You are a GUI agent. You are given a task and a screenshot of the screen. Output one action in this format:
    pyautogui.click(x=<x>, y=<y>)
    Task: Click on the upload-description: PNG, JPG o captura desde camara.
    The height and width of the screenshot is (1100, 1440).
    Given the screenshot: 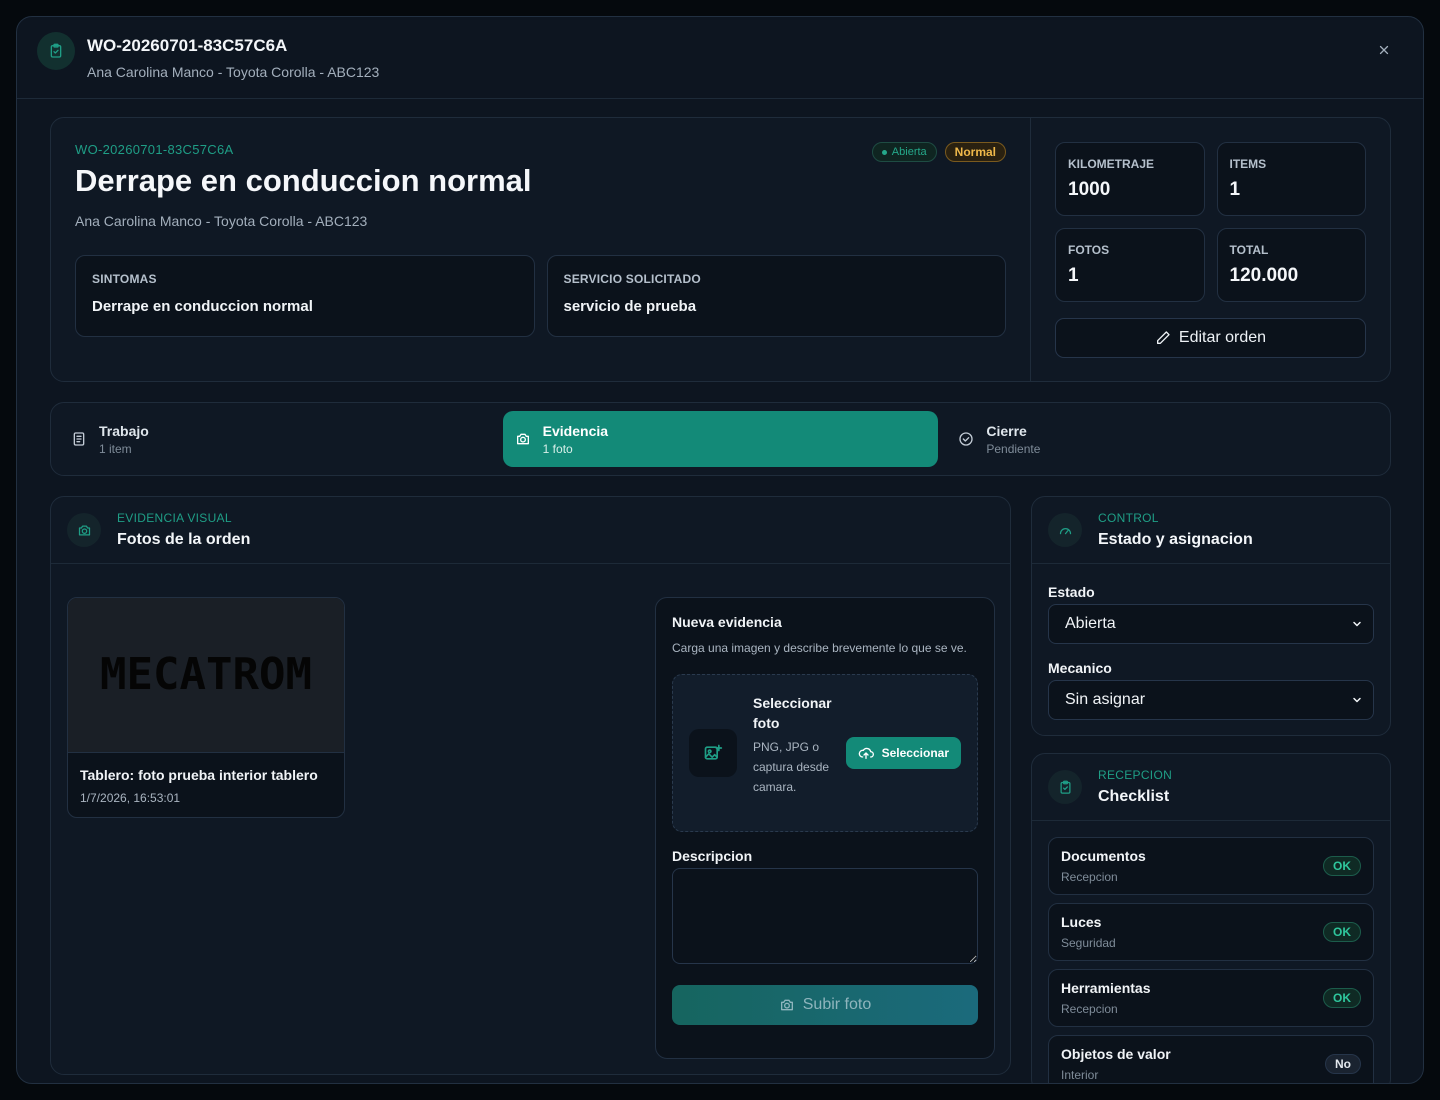 What is the action you would take?
    pyautogui.click(x=791, y=767)
    